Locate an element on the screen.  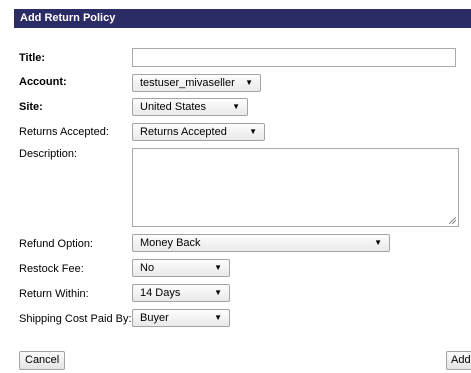
returns-accepted-select-value: Returns Accepted is located at coordinates (183, 132).